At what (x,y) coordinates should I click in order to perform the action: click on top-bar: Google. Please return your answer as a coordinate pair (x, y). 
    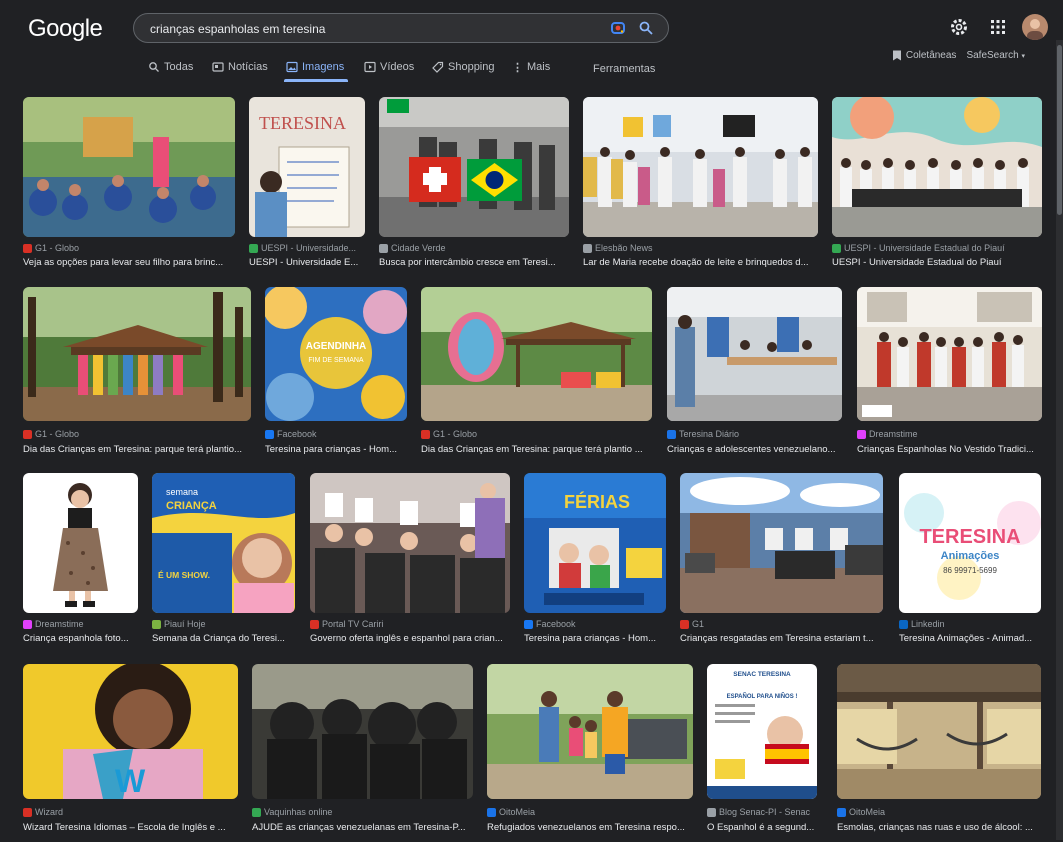
    Looking at the image, I should click on (531, 27).